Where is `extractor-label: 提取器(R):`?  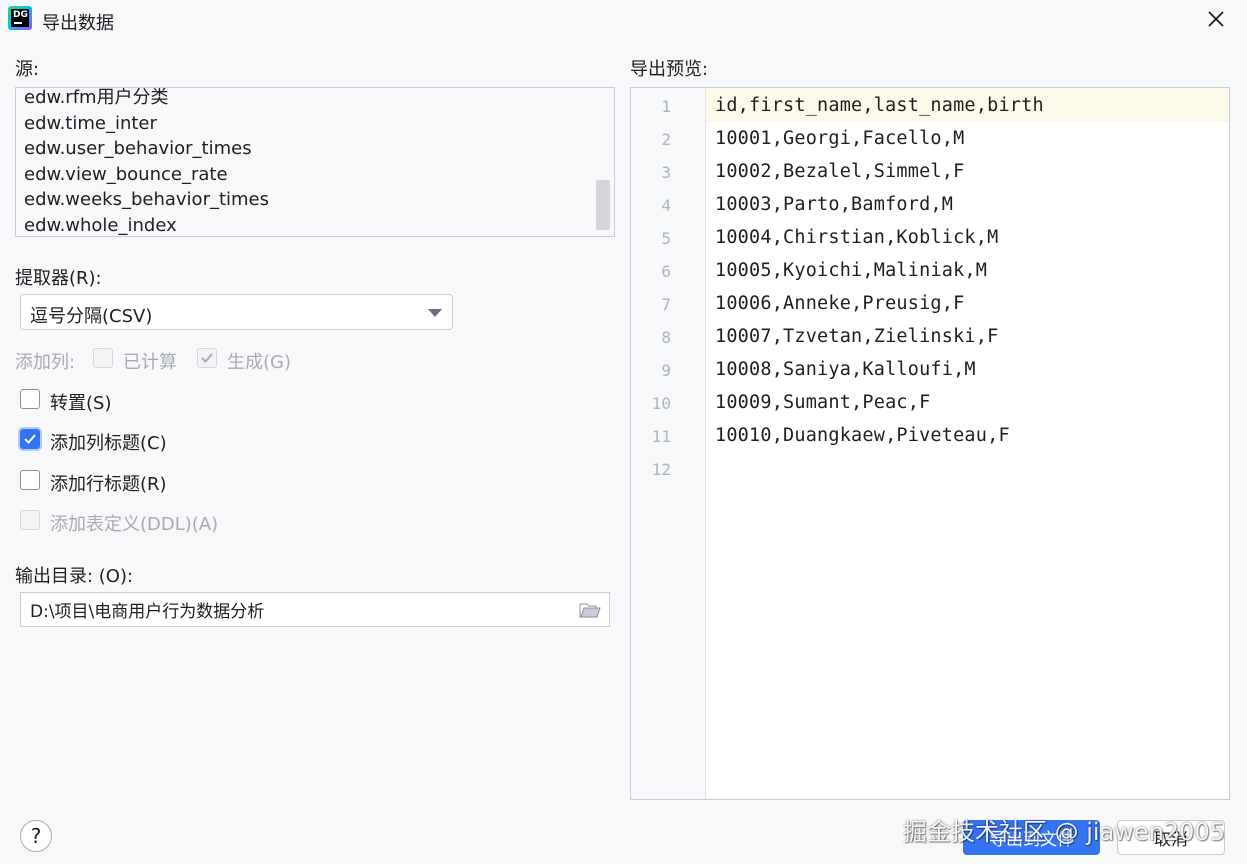
extractor-label: 提取器(R): is located at coordinates (58, 278).